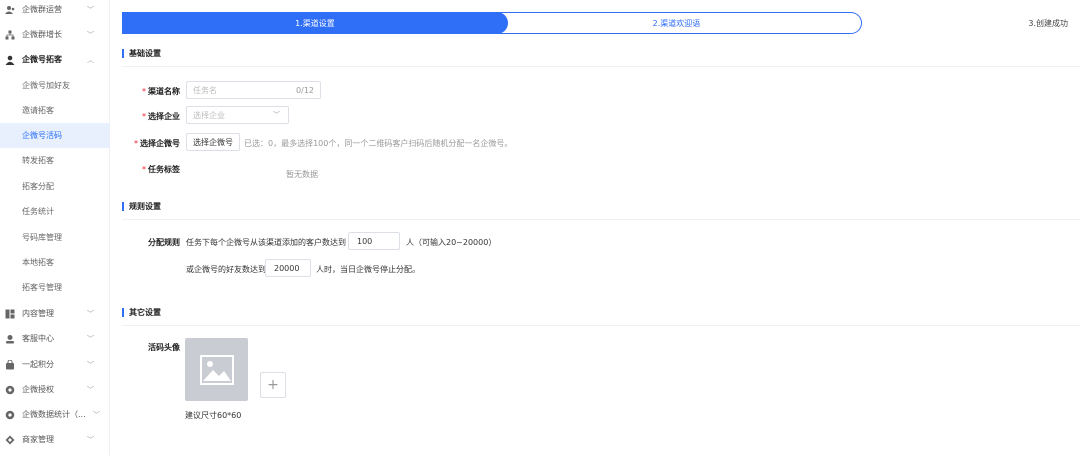 The image size is (1080, 455). I want to click on sidebar-item-number-lib: 号码库管理, so click(55, 237).